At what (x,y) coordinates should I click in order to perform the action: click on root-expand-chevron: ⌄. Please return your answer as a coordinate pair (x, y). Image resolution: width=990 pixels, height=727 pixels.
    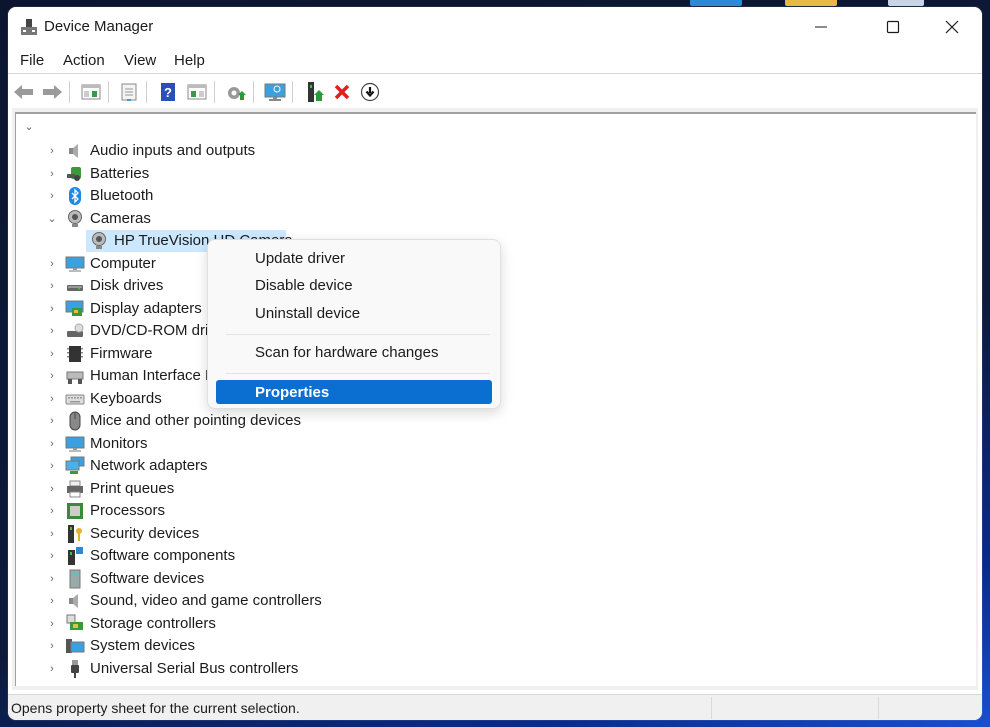
    Looking at the image, I should click on (29, 126).